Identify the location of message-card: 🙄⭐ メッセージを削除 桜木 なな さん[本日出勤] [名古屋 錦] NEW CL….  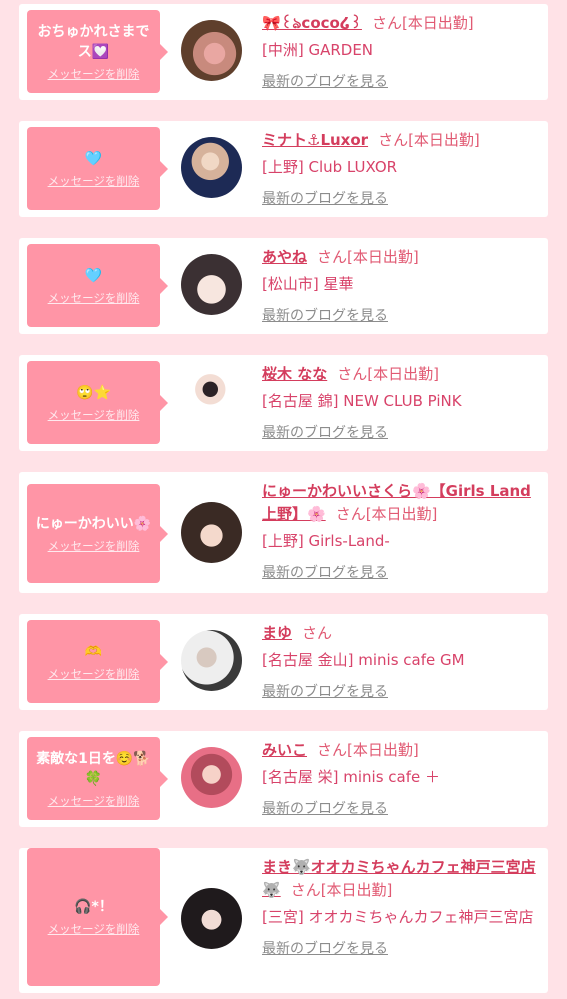
(283, 403).